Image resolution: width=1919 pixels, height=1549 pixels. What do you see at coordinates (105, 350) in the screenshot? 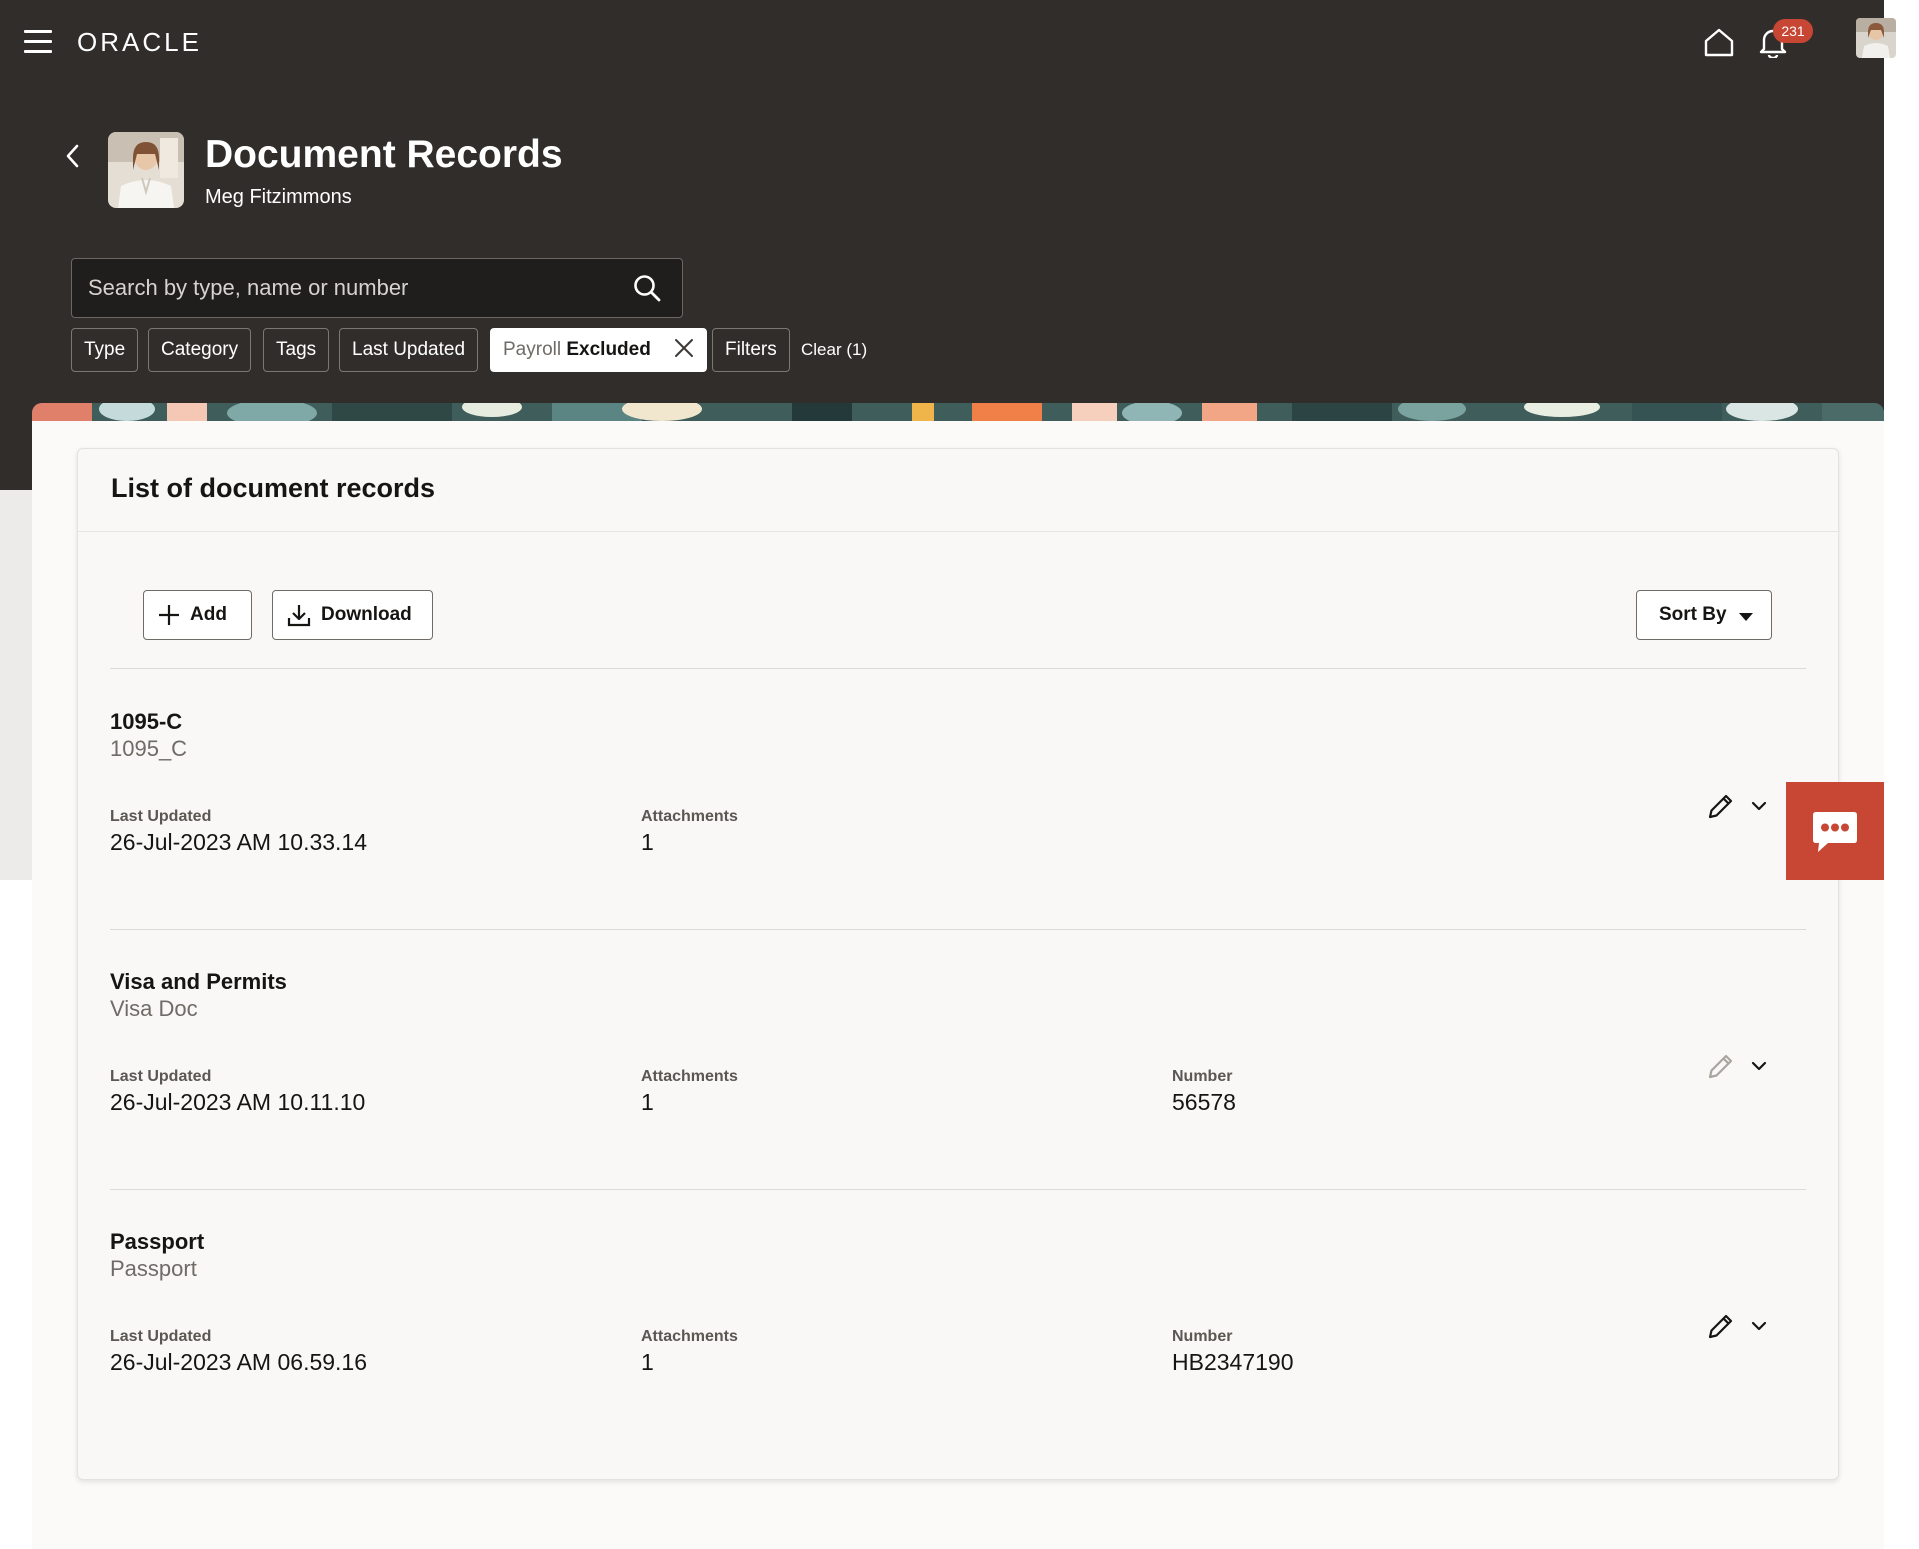
I see `filter-chip-type: Type` at bounding box center [105, 350].